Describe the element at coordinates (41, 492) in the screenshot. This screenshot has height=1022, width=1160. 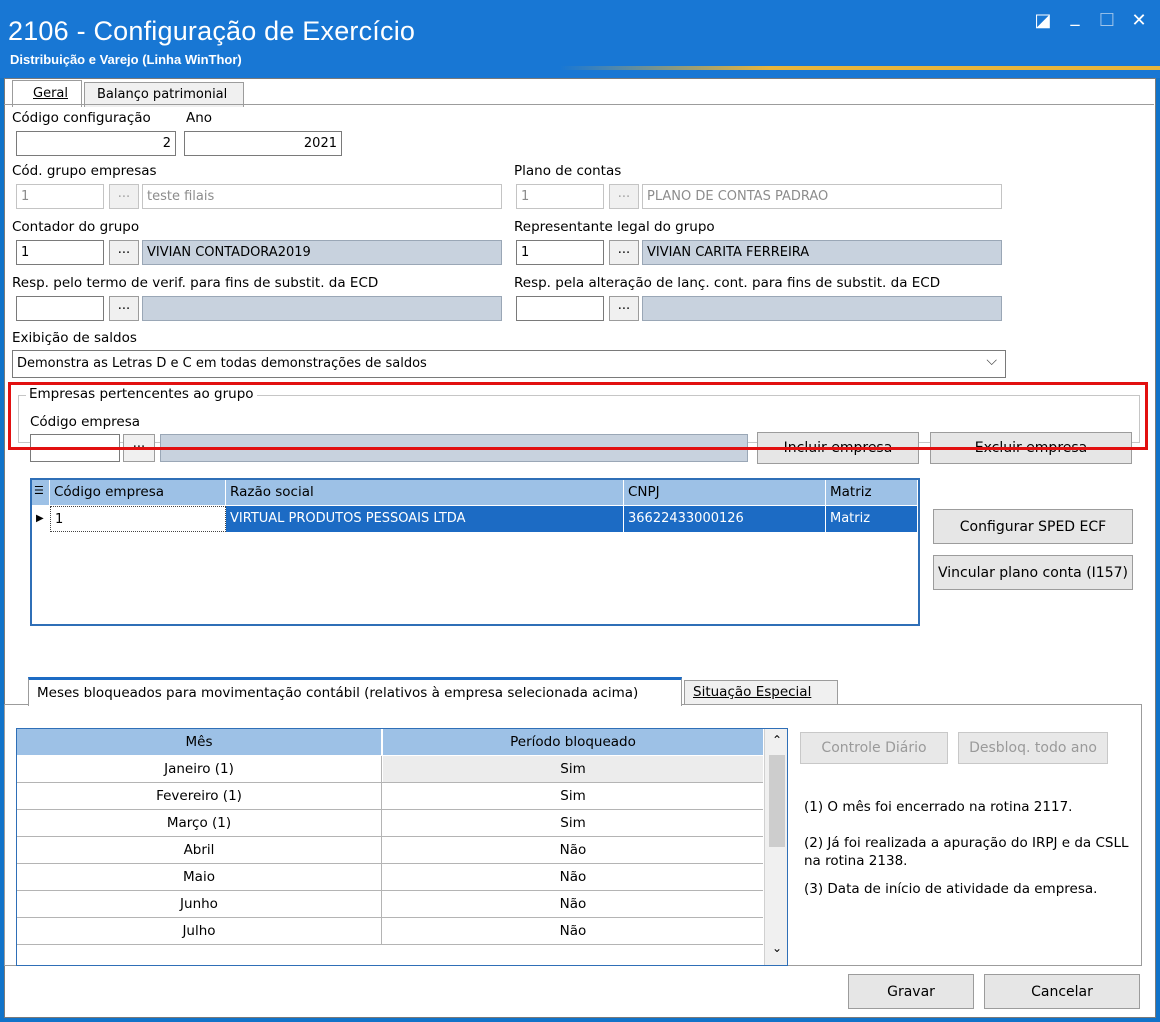
I see `grid-menu-icon: ☰` at that location.